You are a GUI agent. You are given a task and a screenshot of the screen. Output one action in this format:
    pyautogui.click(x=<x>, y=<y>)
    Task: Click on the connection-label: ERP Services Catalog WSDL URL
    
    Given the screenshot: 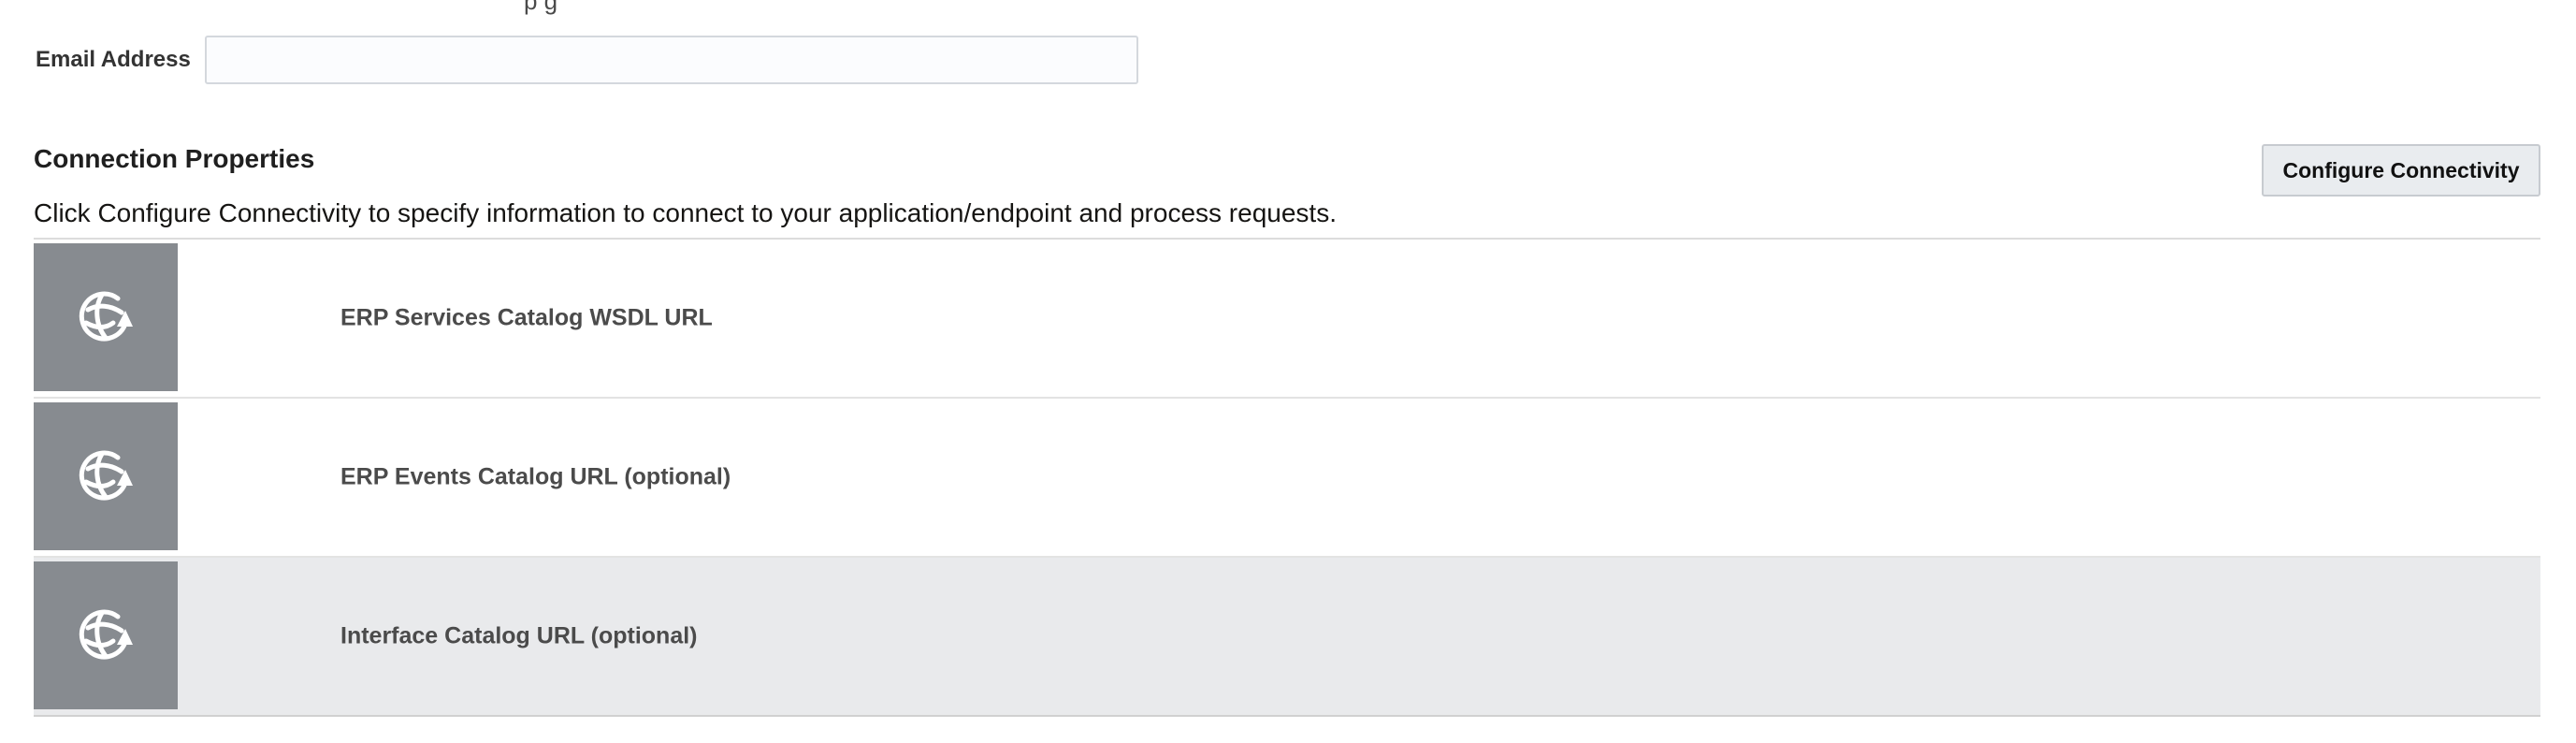 What is the action you would take?
    pyautogui.click(x=526, y=317)
    